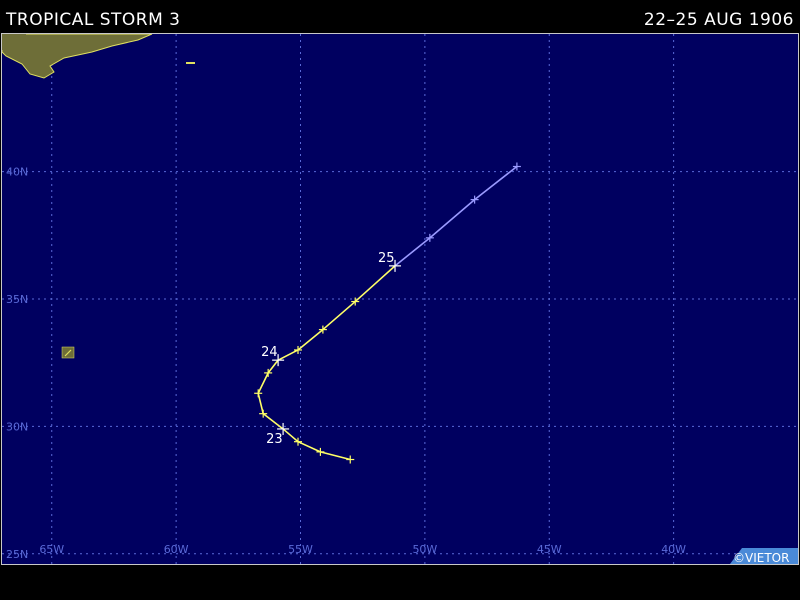 Image resolution: width=800 pixels, height=600 pixels. Describe the element at coordinates (274, 439) in the screenshot. I see `day-label: 23` at that location.